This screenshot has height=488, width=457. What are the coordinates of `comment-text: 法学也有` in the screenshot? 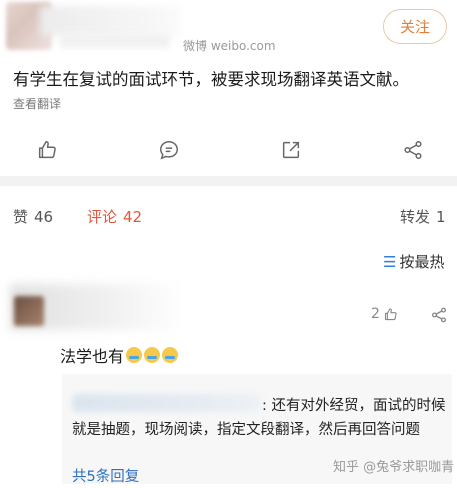 It's located at (119, 355).